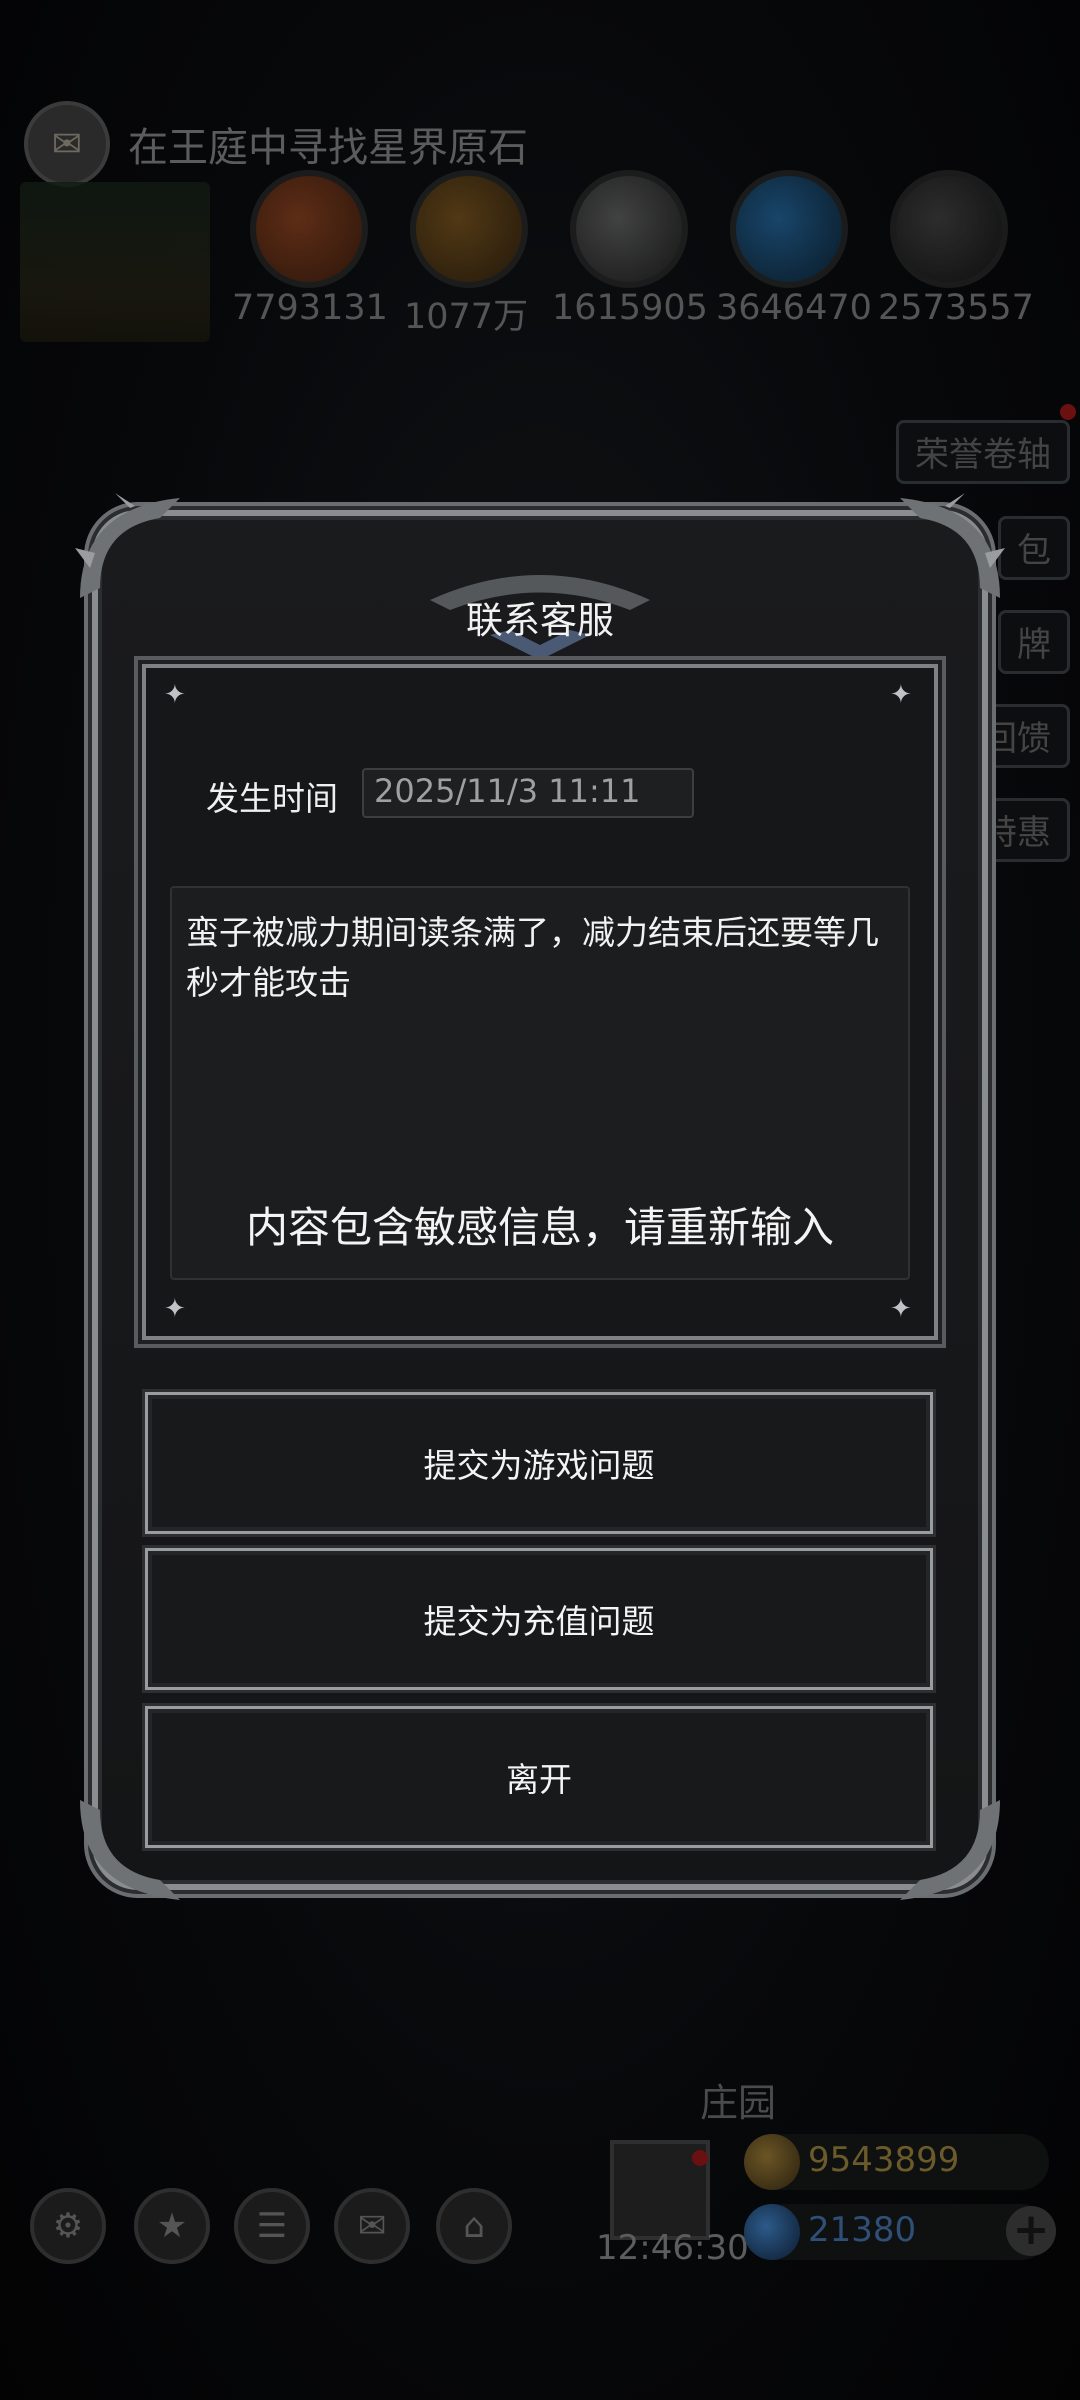 The image size is (1080, 2400). What do you see at coordinates (68, 2226) in the screenshot?
I see `settings-gear-icon: ⚙` at bounding box center [68, 2226].